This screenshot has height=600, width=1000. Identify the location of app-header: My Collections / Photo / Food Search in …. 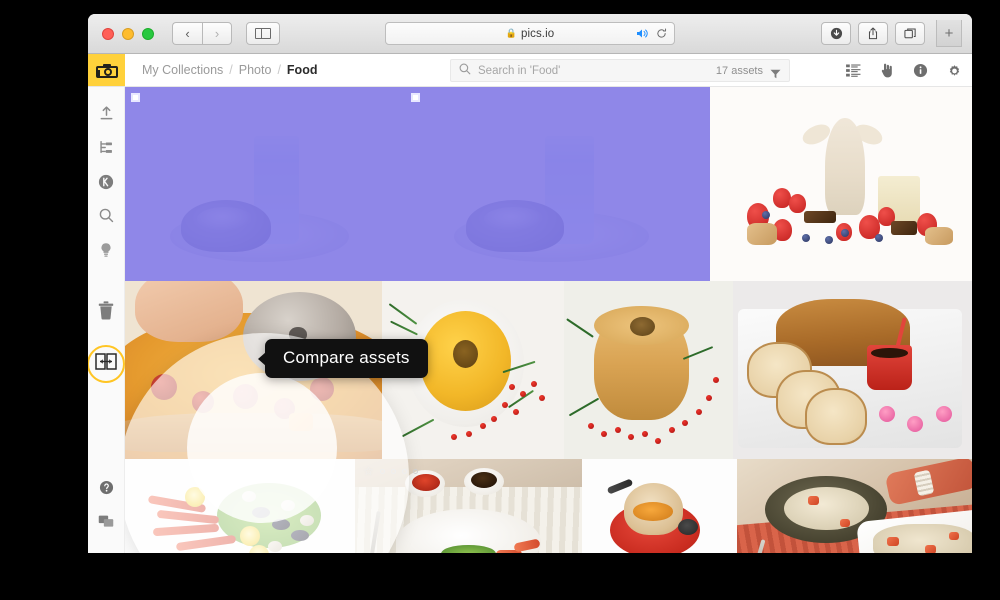
(530, 70).